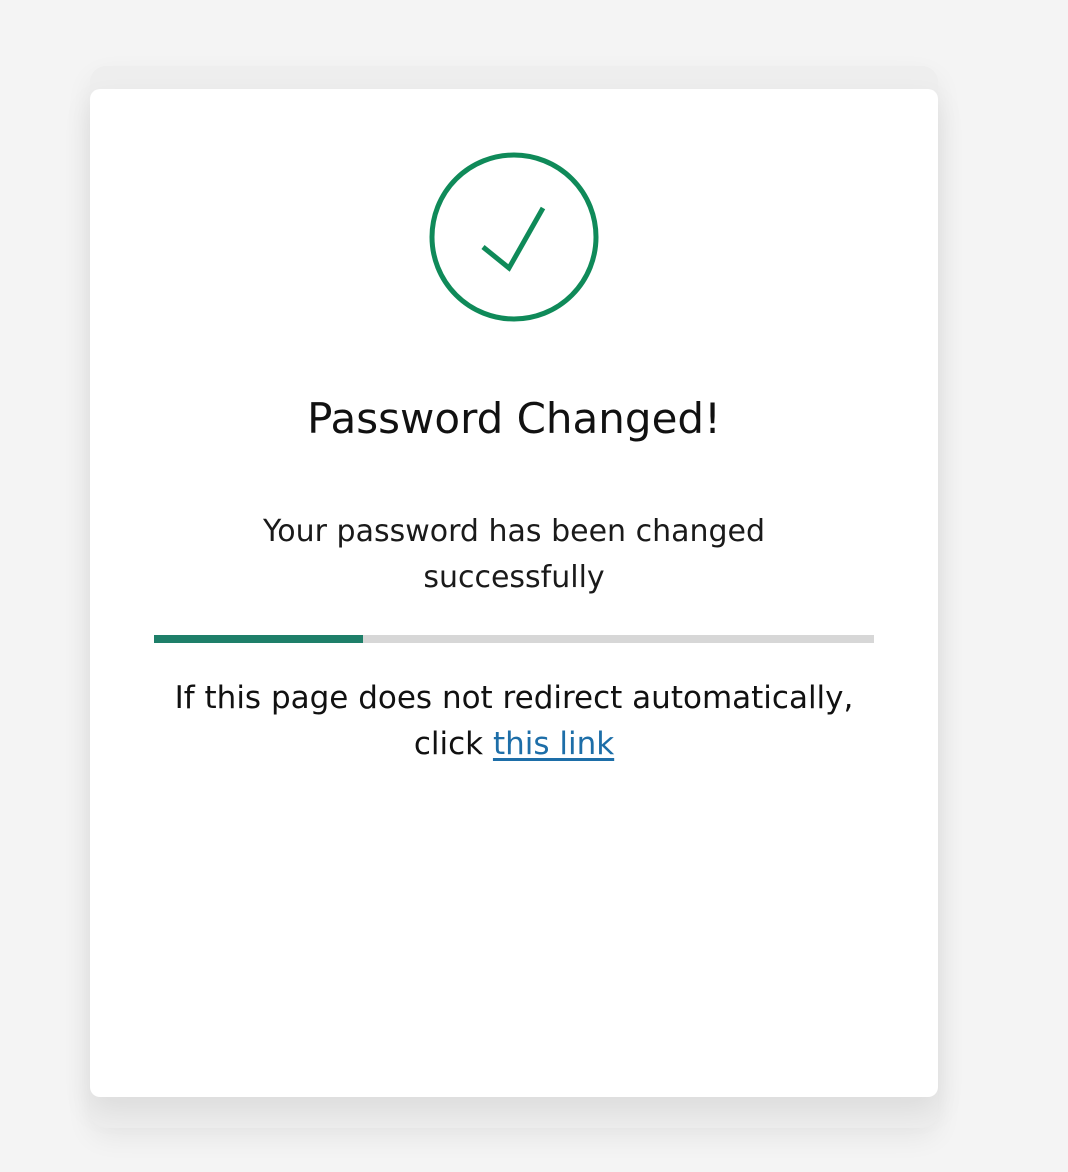  Describe the element at coordinates (514, 418) in the screenshot. I see `page-title: Password Changed!` at that location.